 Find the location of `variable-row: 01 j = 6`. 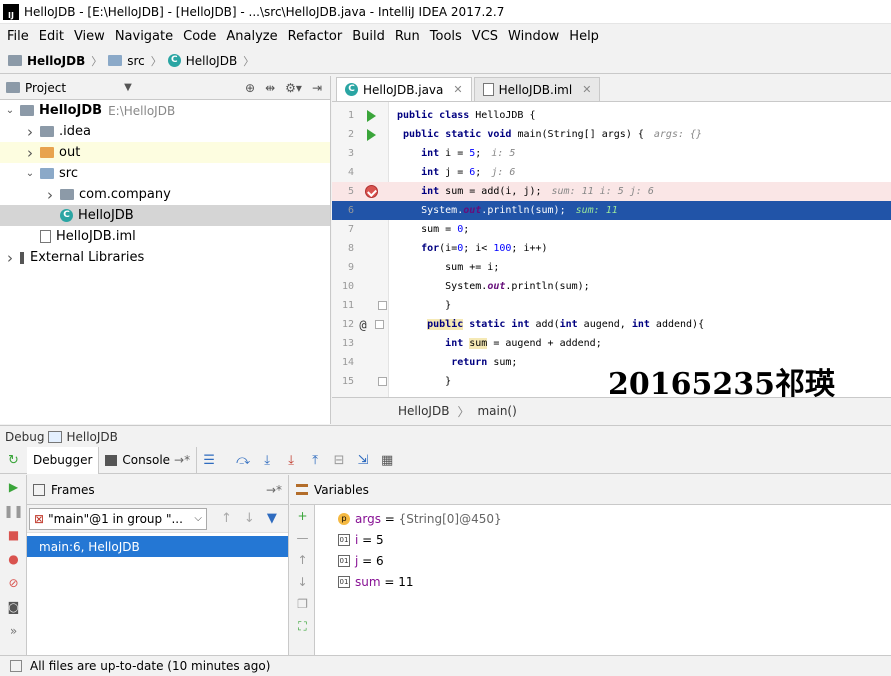

variable-row: 01 j = 6 is located at coordinates (361, 560).